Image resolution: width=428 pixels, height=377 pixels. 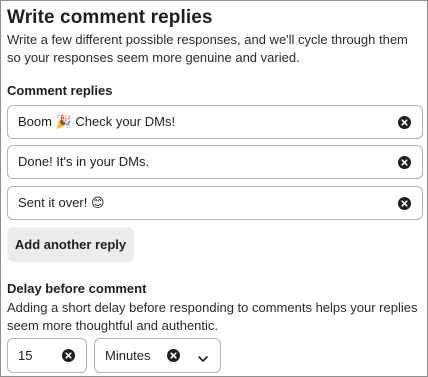 I want to click on reply-text-2: Done! It's in your DMs., so click(x=83, y=162).